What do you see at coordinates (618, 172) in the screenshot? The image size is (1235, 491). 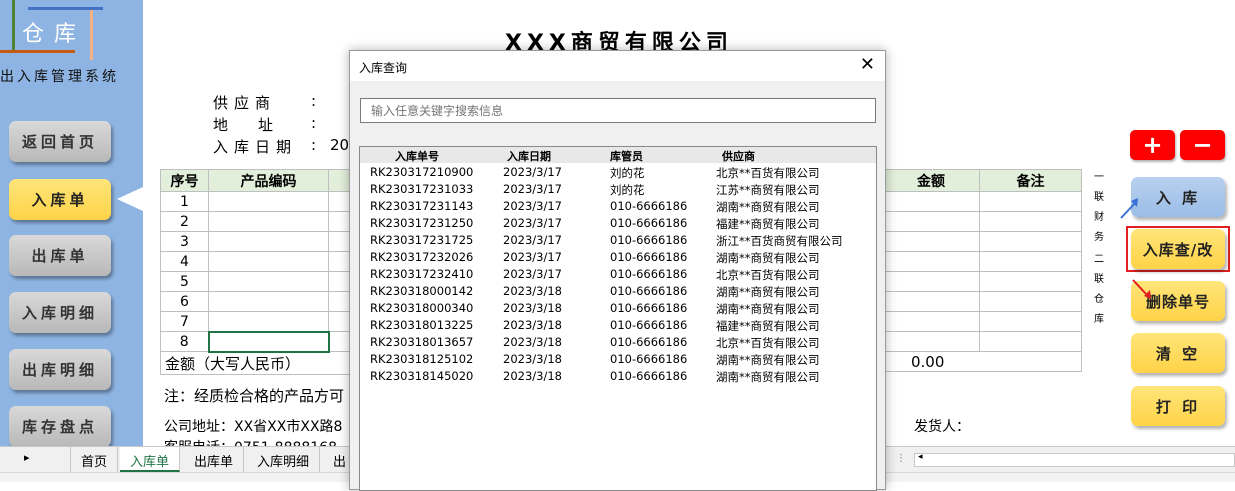 I see `list-item: RK230317210900 2023/3/17 刘的花 北京**百货有限公司` at bounding box center [618, 172].